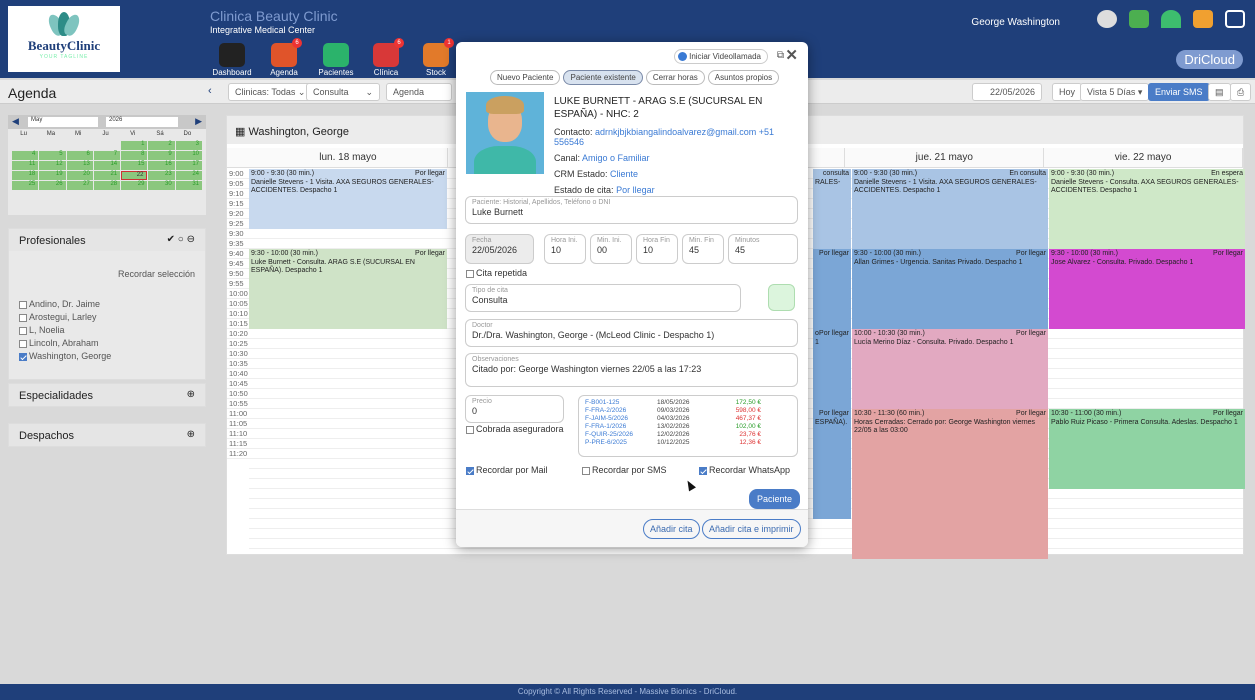  What do you see at coordinates (621, 403) in the screenshot?
I see `invoice-id: F-B001-125` at bounding box center [621, 403].